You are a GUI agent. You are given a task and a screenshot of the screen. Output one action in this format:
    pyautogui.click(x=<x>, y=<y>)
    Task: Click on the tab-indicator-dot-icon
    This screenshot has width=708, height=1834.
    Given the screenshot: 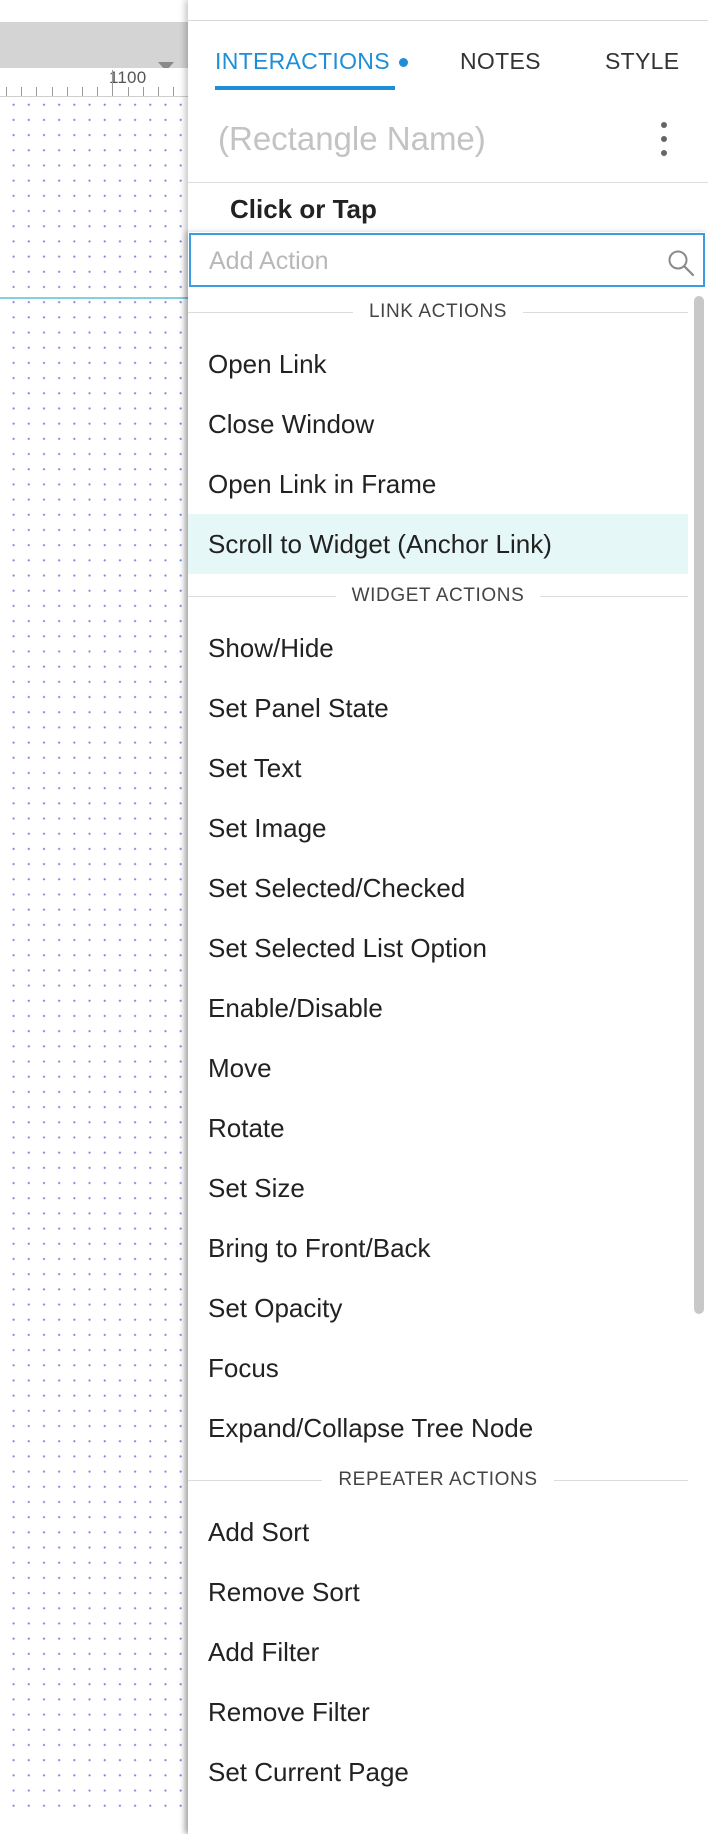 What is the action you would take?
    pyautogui.click(x=403, y=62)
    